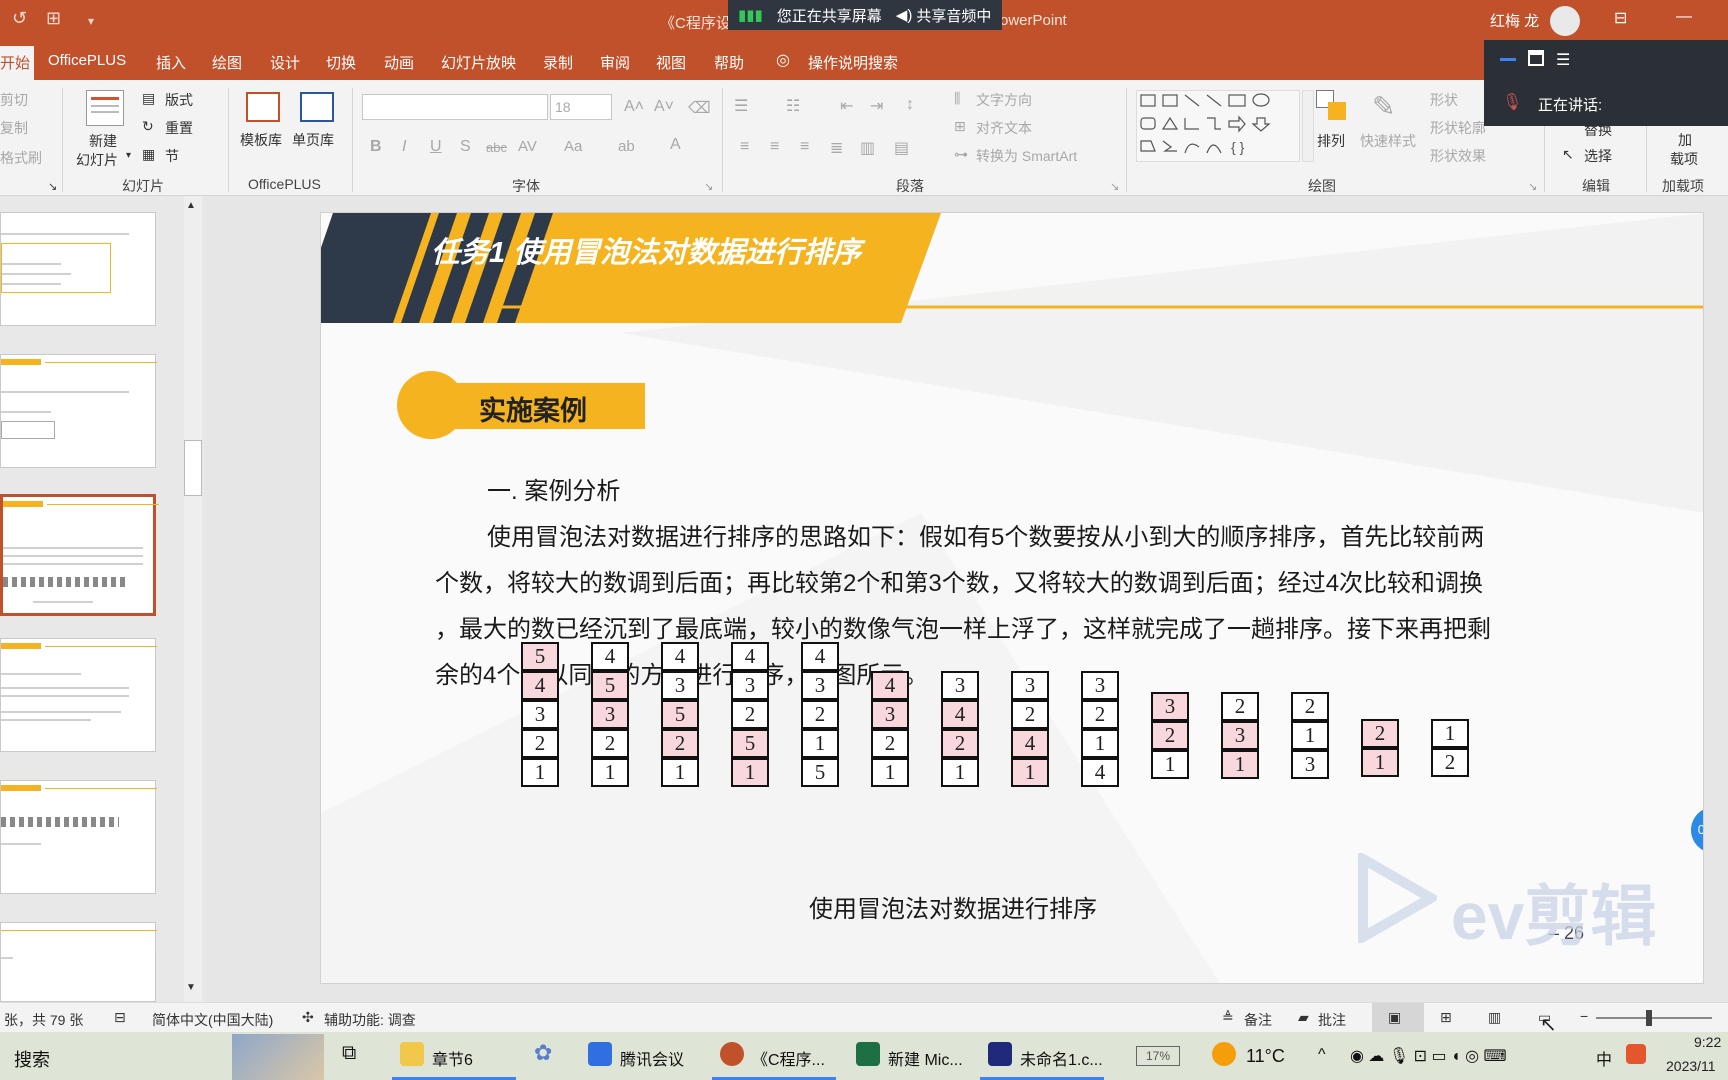 Image resolution: width=1728 pixels, height=1080 pixels. I want to click on arrange-icon, so click(1331, 105).